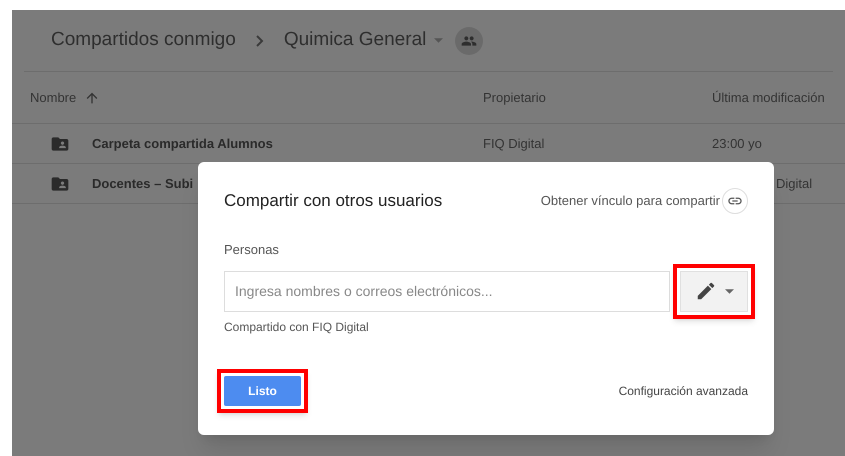 The image size is (845, 456). What do you see at coordinates (630, 201) in the screenshot?
I see `get-link: Obtener vínculo para compartir` at bounding box center [630, 201].